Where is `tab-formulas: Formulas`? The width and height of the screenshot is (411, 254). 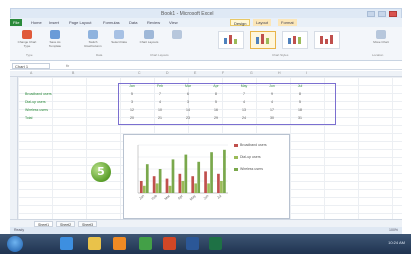 tab-formulas: Formulas is located at coordinates (111, 22).